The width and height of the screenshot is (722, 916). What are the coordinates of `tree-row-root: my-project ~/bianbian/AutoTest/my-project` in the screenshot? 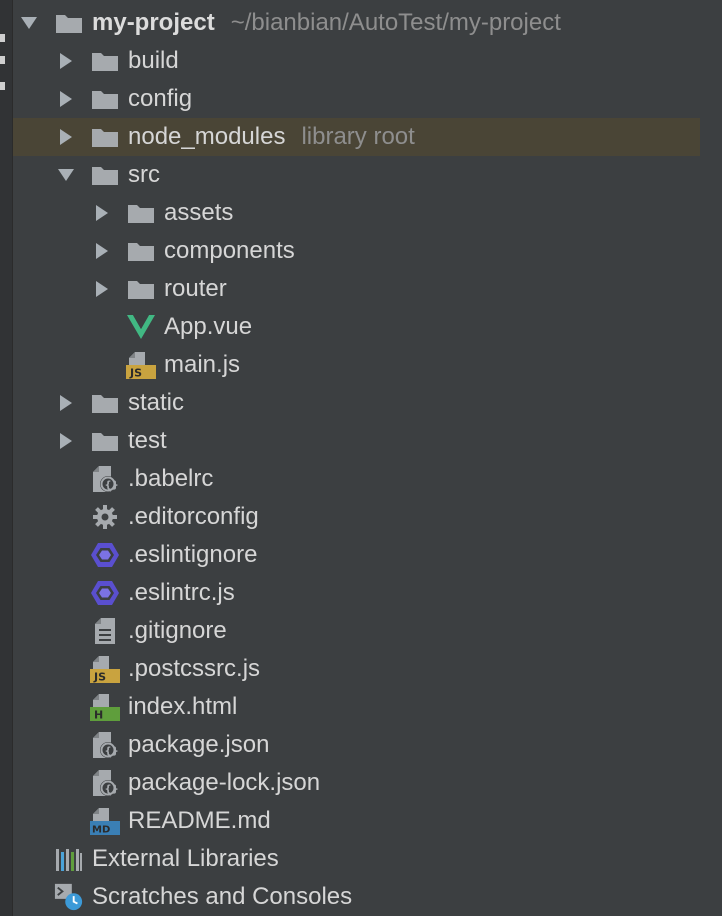 It's located at (356, 23).